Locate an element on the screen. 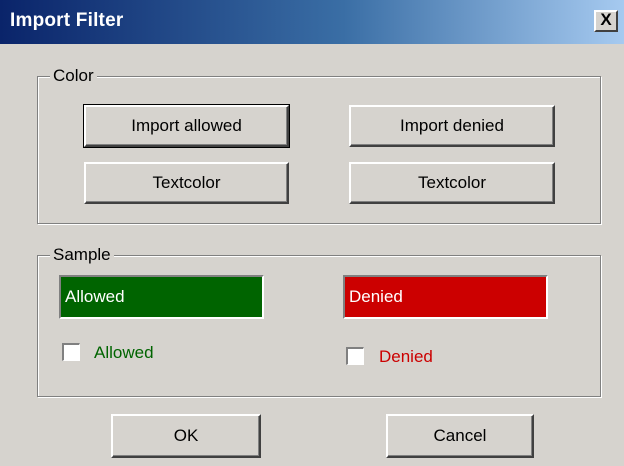 The height and width of the screenshot is (466, 624). import-allowed-button: Import allowed is located at coordinates (186, 126).